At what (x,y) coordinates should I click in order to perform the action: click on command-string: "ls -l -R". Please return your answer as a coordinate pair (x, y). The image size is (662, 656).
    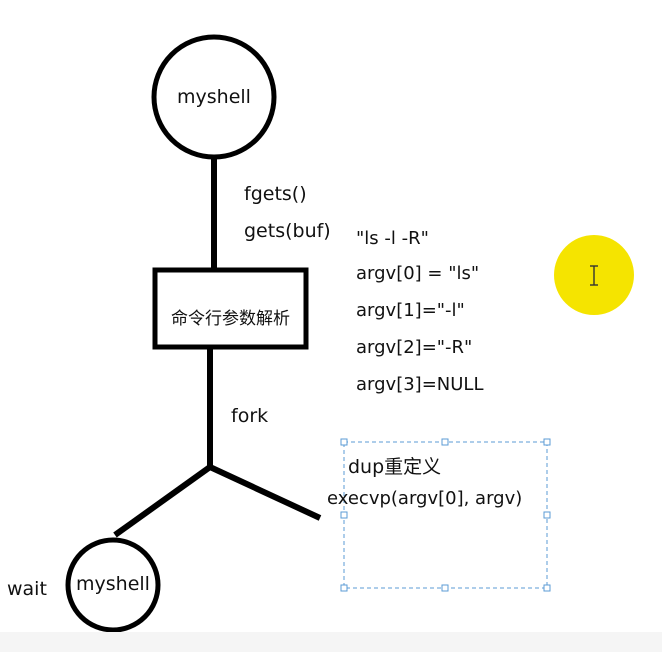
    Looking at the image, I should click on (392, 238).